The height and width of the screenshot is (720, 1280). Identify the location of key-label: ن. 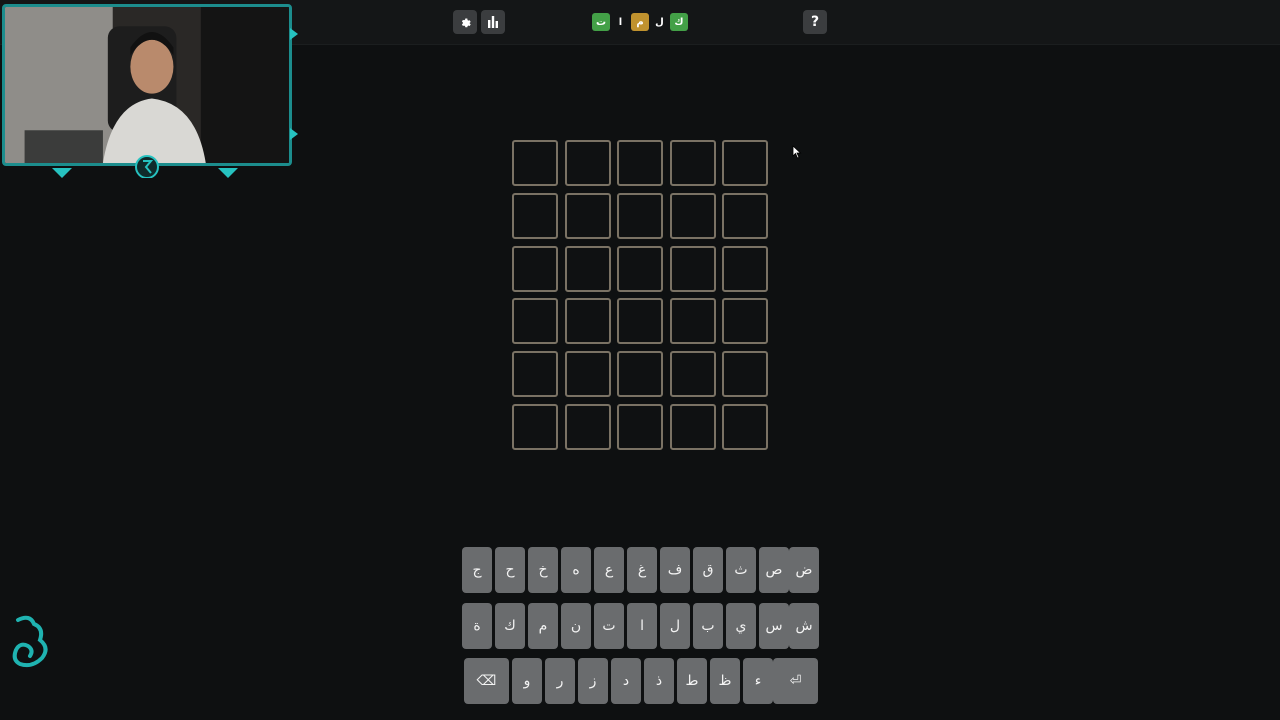
(576, 626).